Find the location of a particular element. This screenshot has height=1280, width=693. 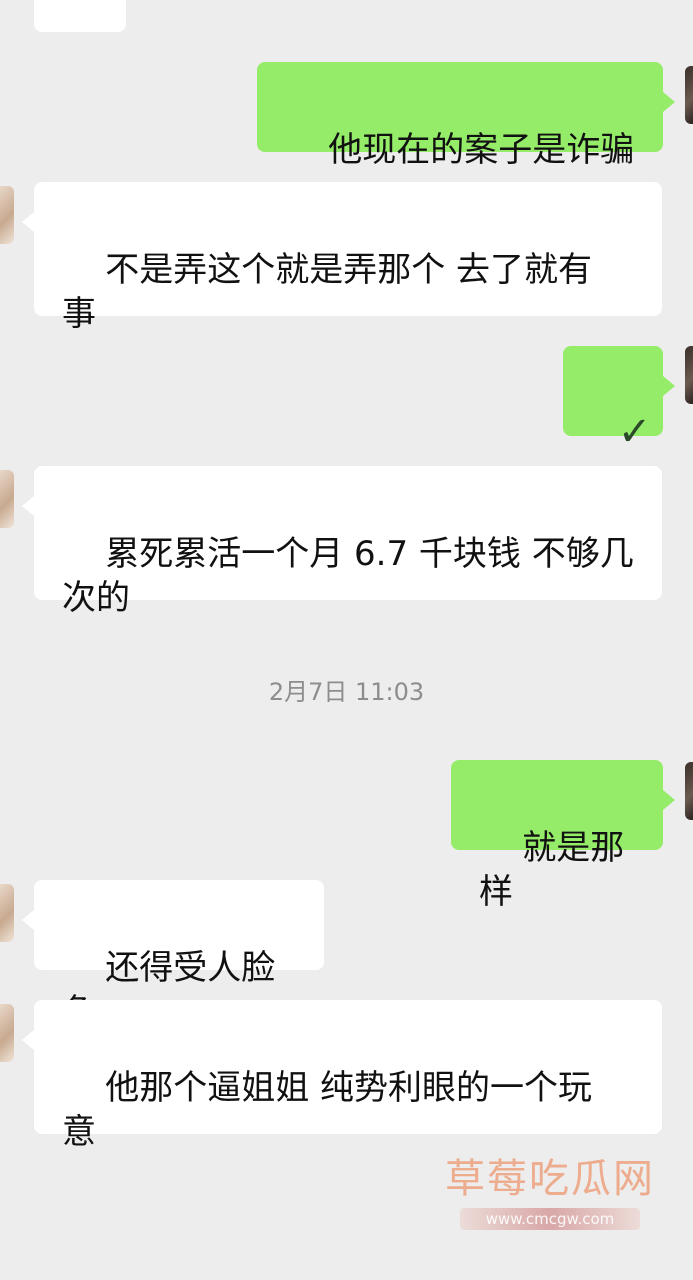

message-bubble-incoming: 不是弄这个就是弄那个 去了就有 事 is located at coordinates (342, 258).